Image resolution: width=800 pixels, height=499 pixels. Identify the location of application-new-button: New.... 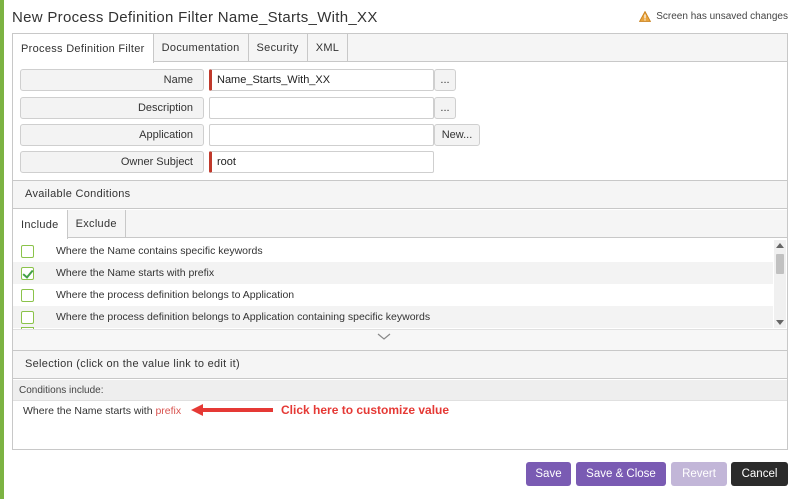
(457, 135).